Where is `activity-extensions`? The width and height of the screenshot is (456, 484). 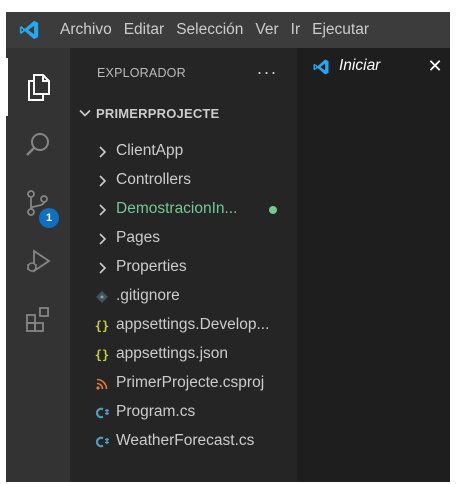
activity-extensions is located at coordinates (38, 319).